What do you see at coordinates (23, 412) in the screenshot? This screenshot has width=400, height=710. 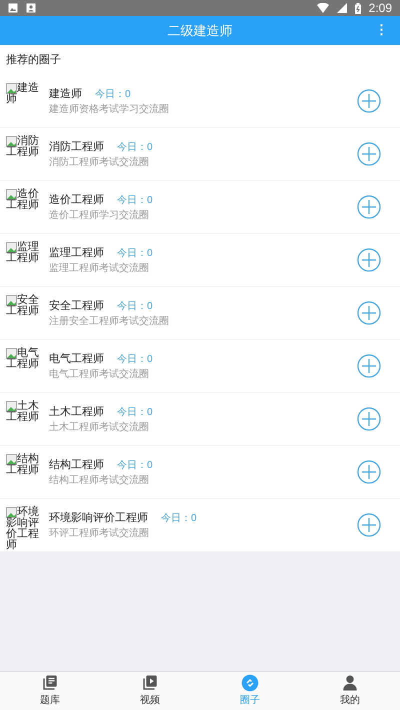 I see `broken-image: 土木工程师` at bounding box center [23, 412].